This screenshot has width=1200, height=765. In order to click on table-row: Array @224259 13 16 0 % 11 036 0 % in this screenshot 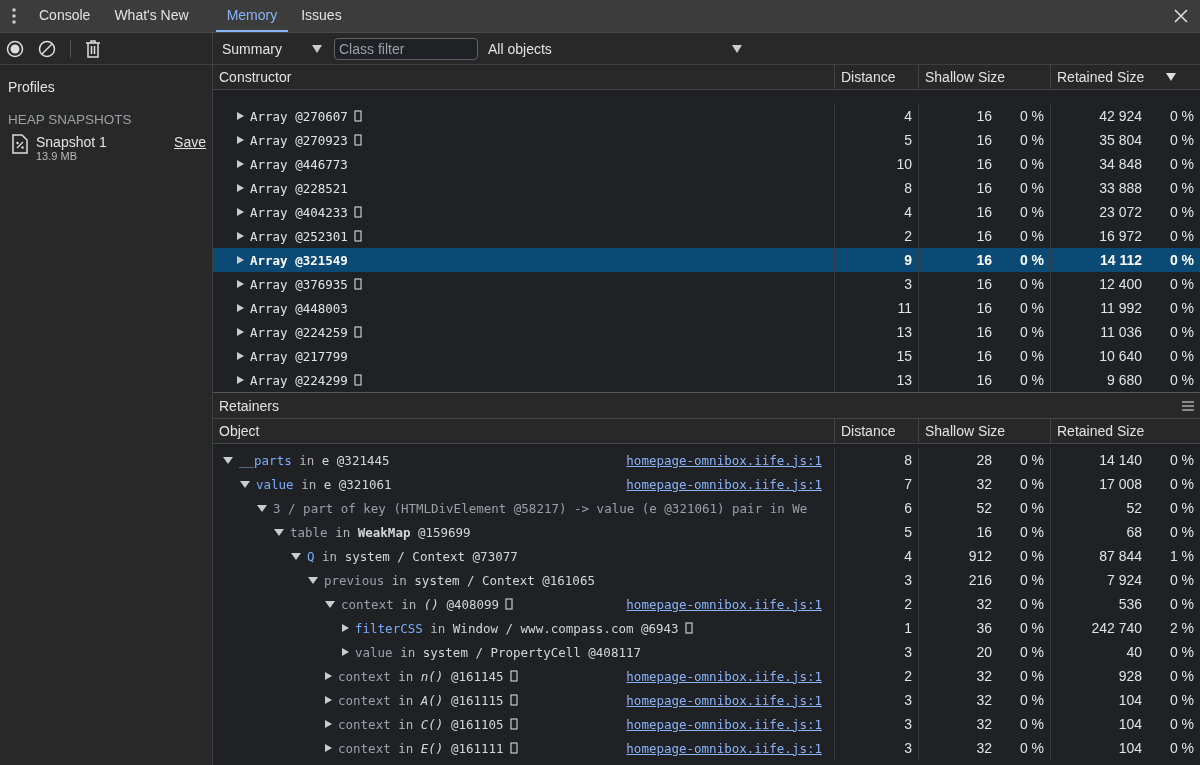, I will do `click(706, 332)`.